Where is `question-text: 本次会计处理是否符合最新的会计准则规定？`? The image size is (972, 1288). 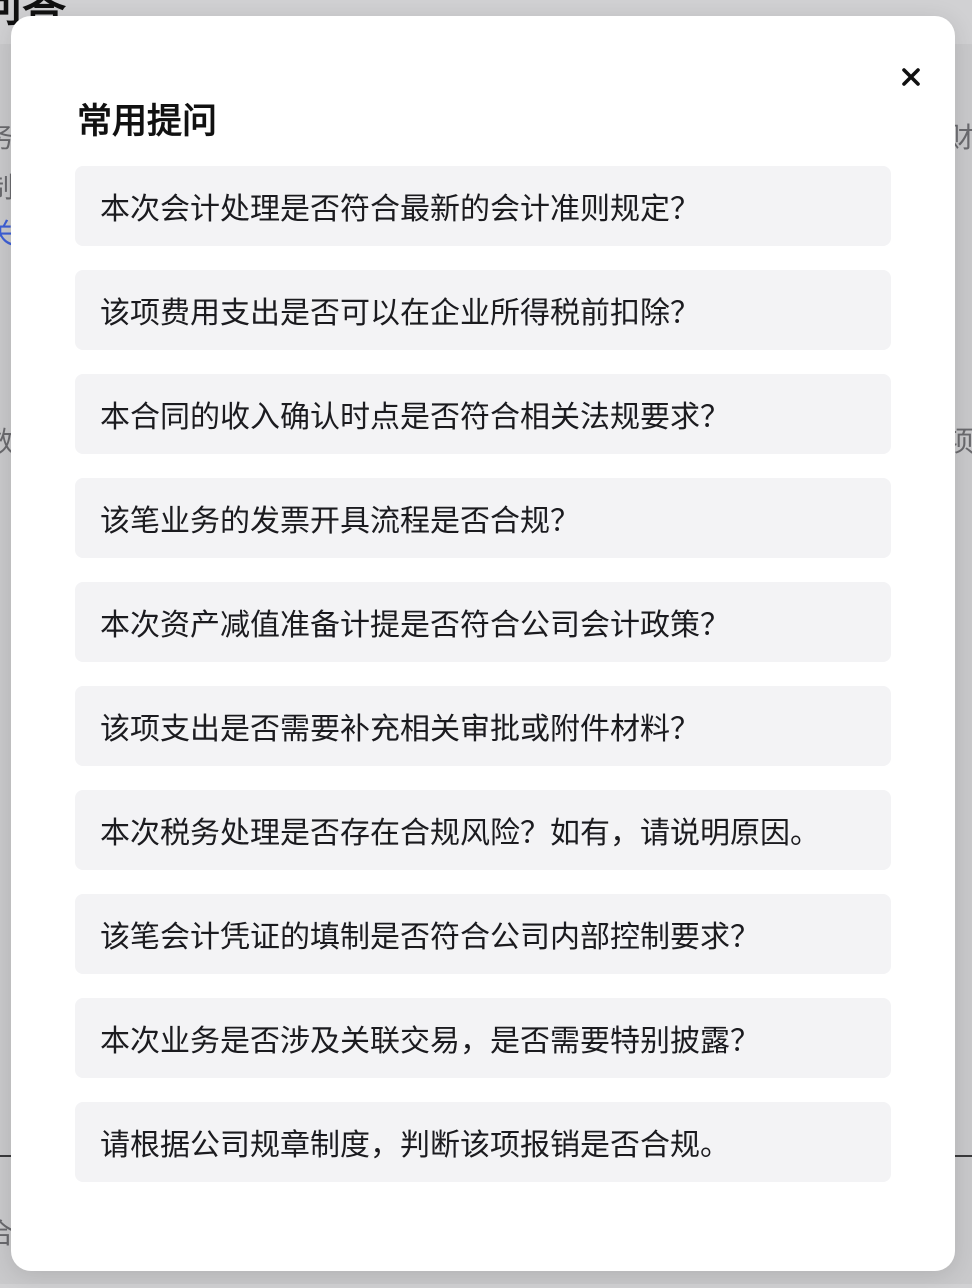 question-text: 本次会计处理是否符合最新的会计准则规定？ is located at coordinates (400, 209).